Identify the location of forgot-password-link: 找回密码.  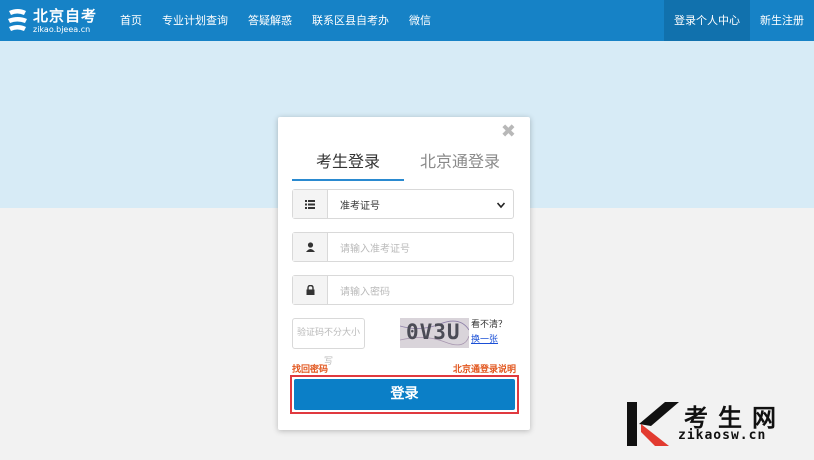
(310, 370).